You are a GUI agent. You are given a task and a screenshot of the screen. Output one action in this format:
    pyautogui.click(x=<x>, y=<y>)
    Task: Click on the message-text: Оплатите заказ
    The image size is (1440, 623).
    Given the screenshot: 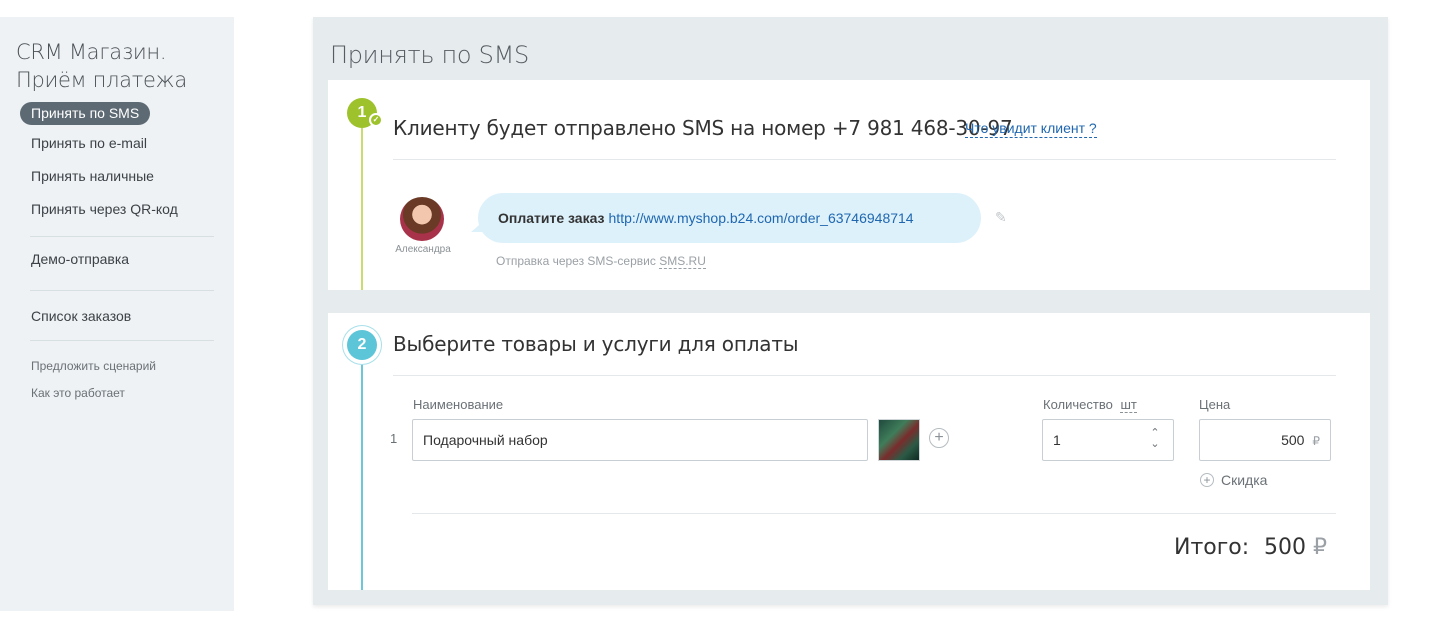 What is the action you would take?
    pyautogui.click(x=551, y=218)
    